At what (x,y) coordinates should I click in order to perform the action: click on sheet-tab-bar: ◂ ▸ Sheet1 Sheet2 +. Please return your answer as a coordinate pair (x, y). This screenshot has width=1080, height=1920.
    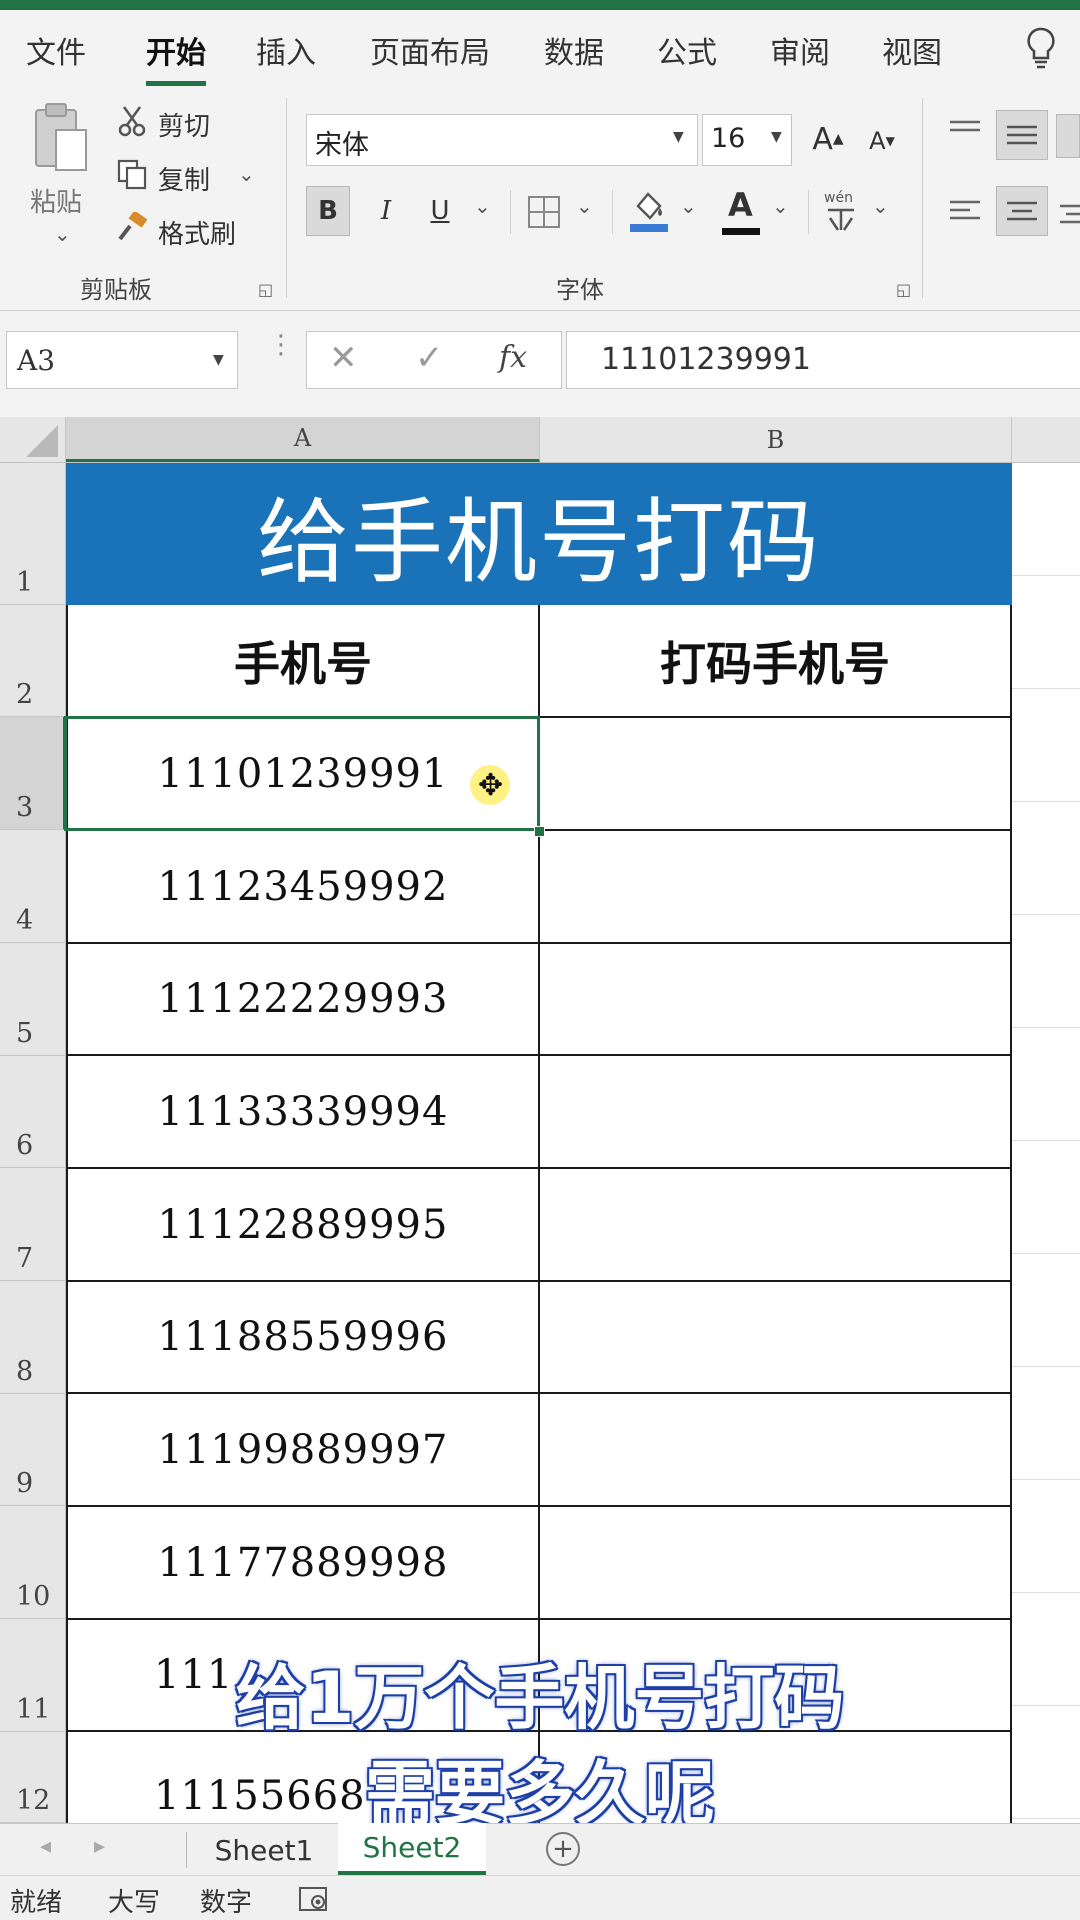
    Looking at the image, I should click on (540, 1849).